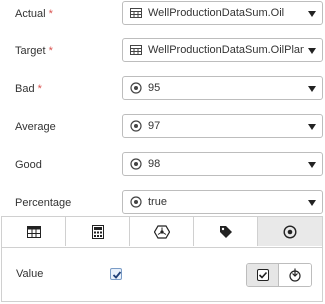 This screenshot has width=325, height=304. I want to click on bad-select: 95, so click(222, 88).